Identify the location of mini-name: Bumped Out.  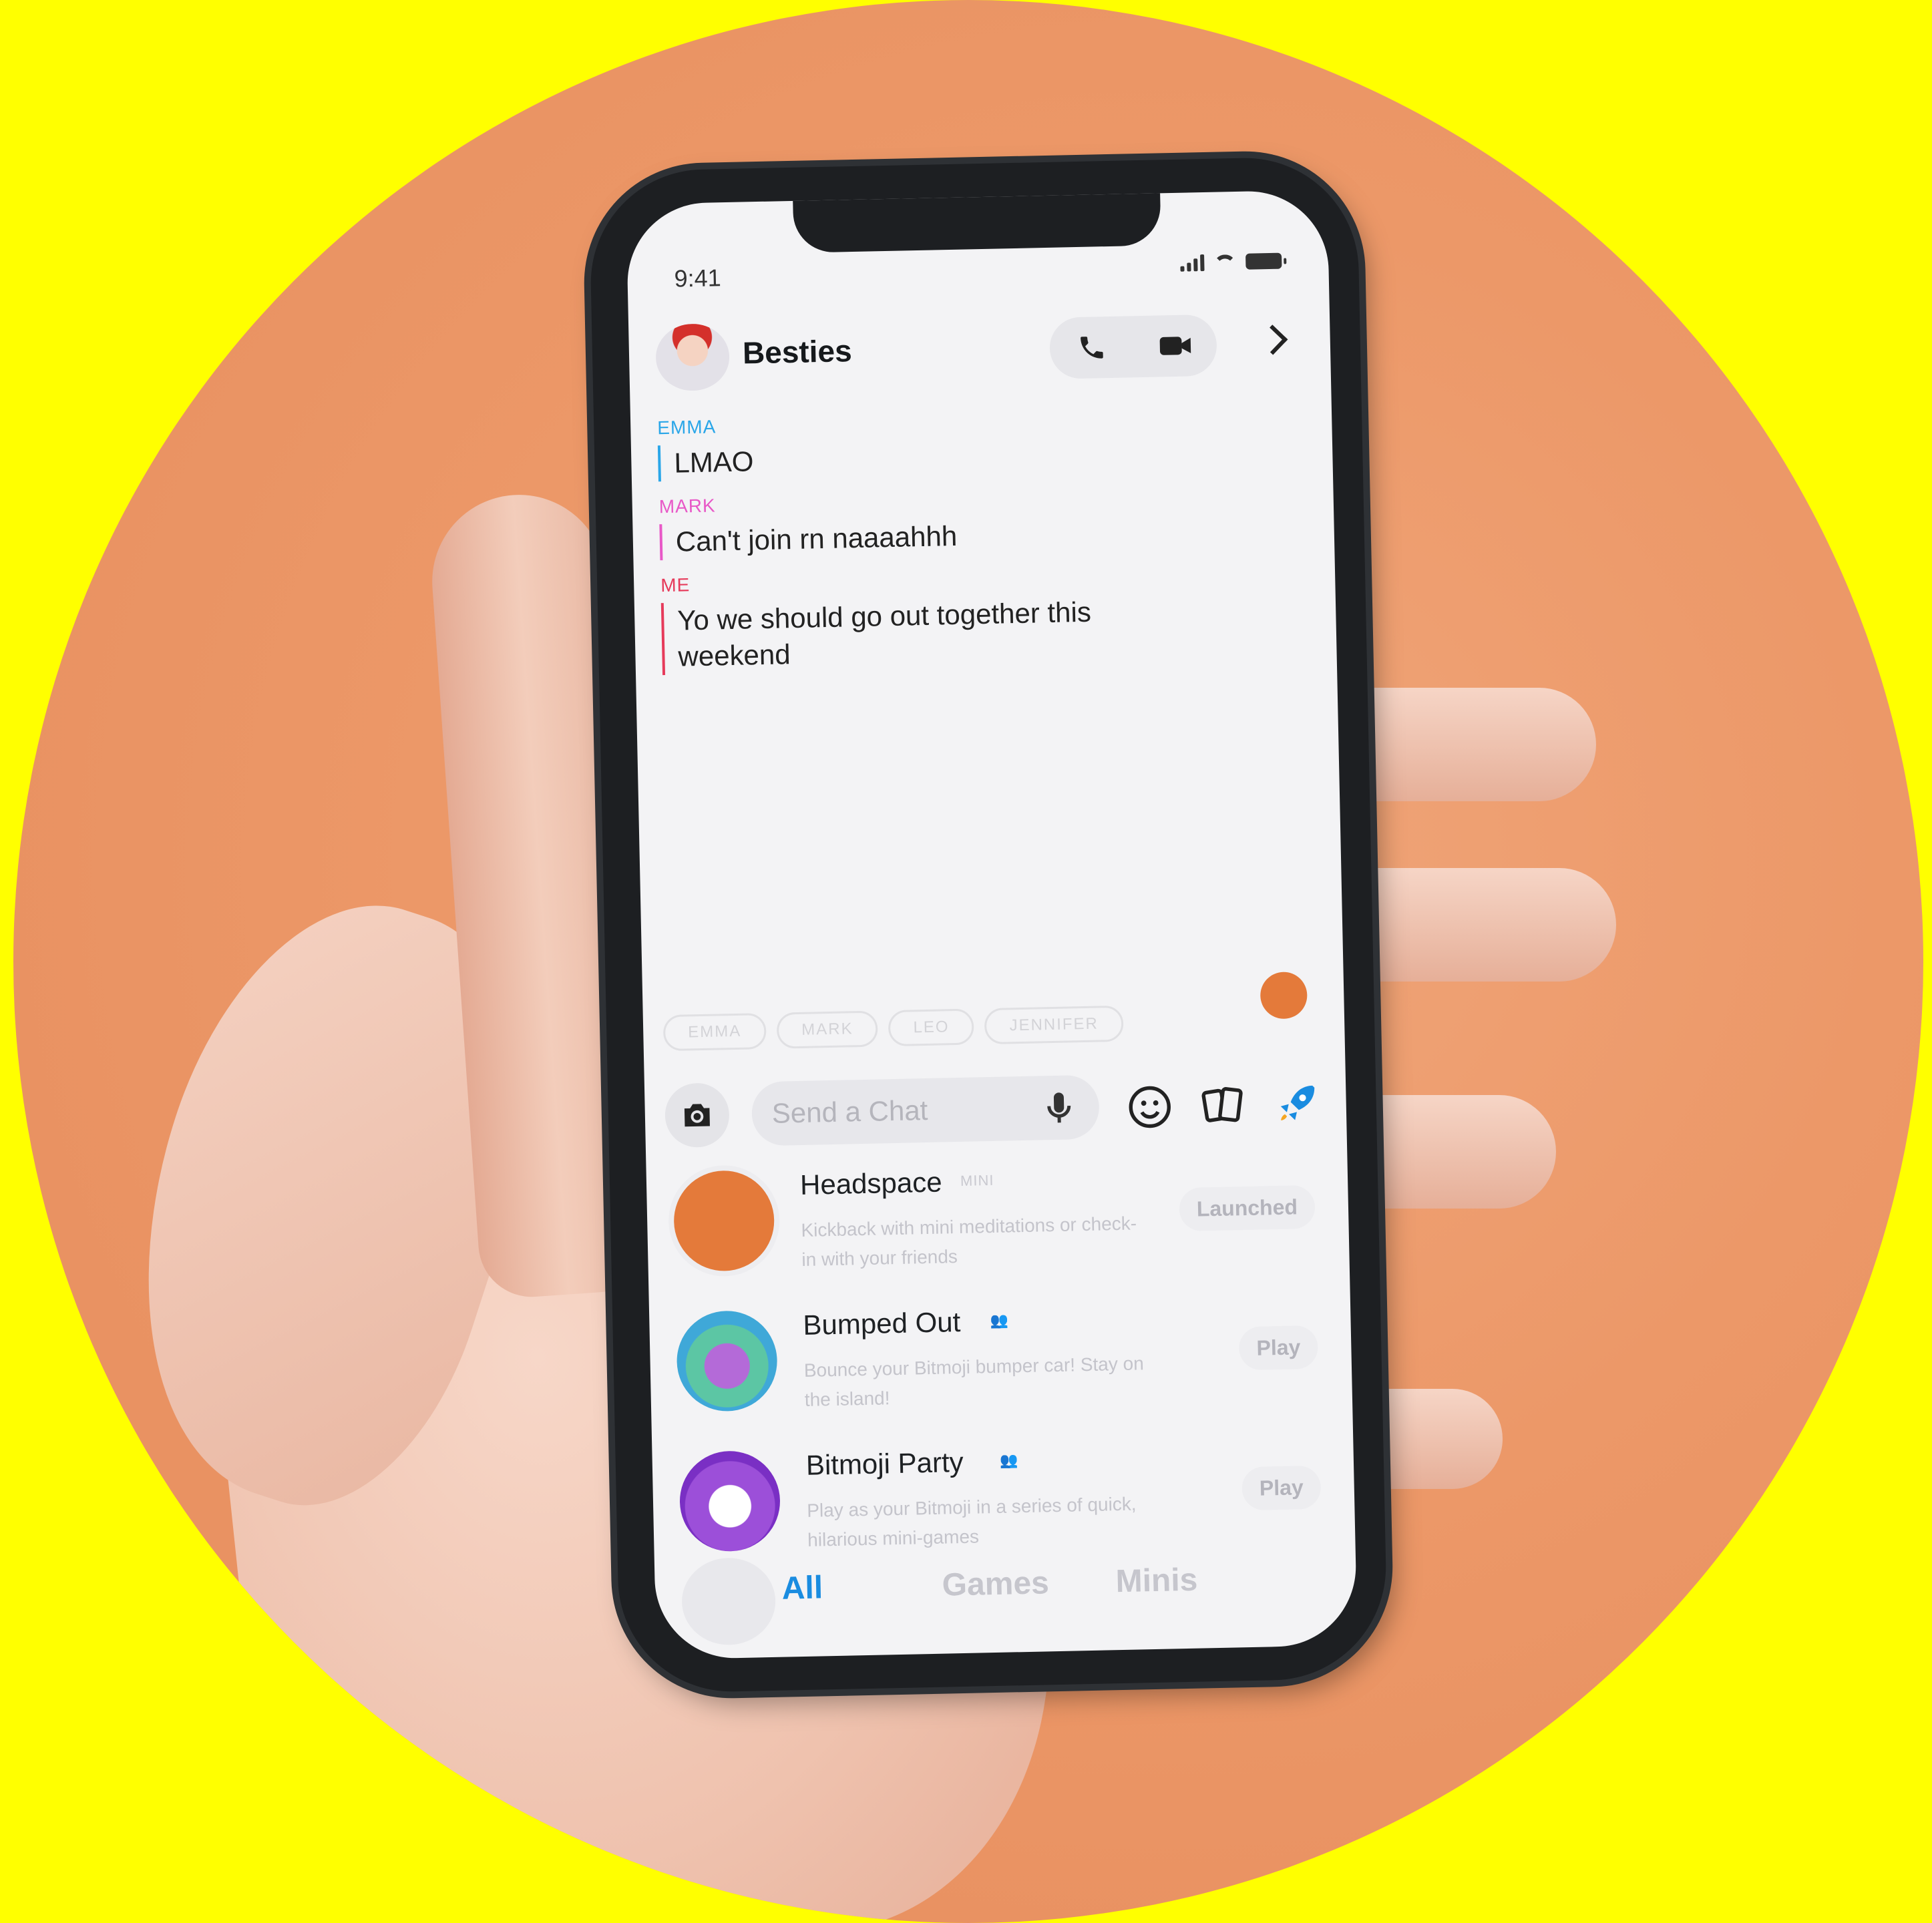
(882, 1323).